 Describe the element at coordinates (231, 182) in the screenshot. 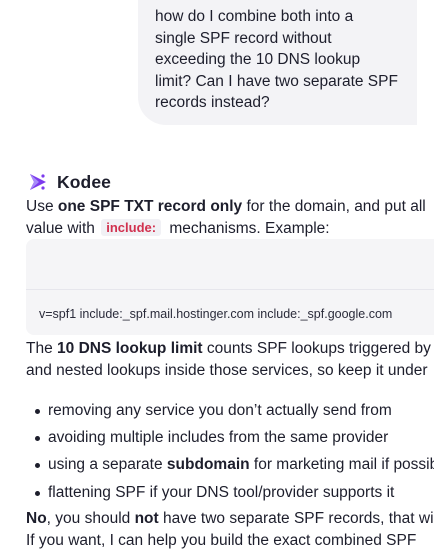

I see `assistant-header: Kodee` at that location.